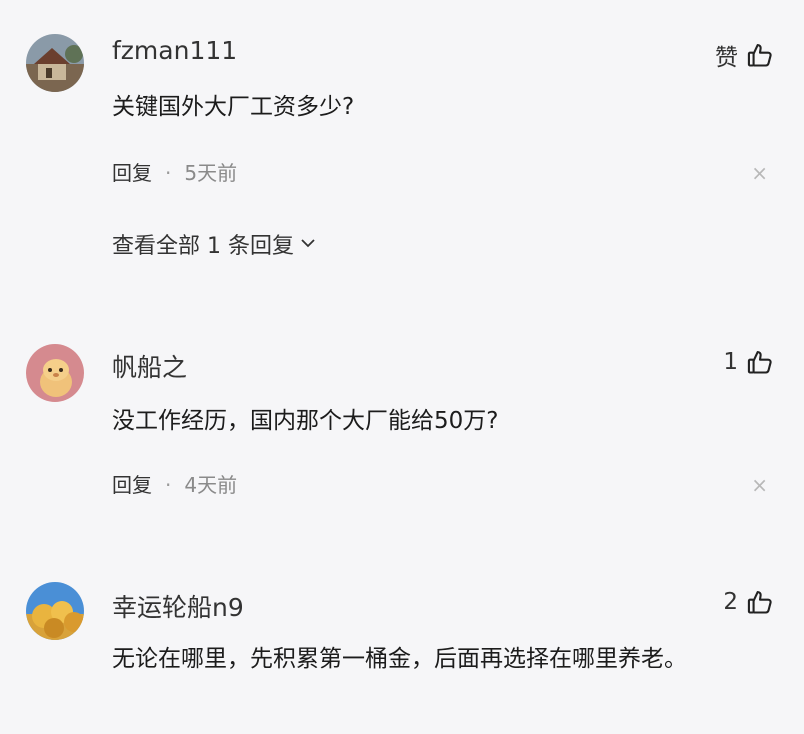  I want to click on chevron-down-icon, so click(308, 244).